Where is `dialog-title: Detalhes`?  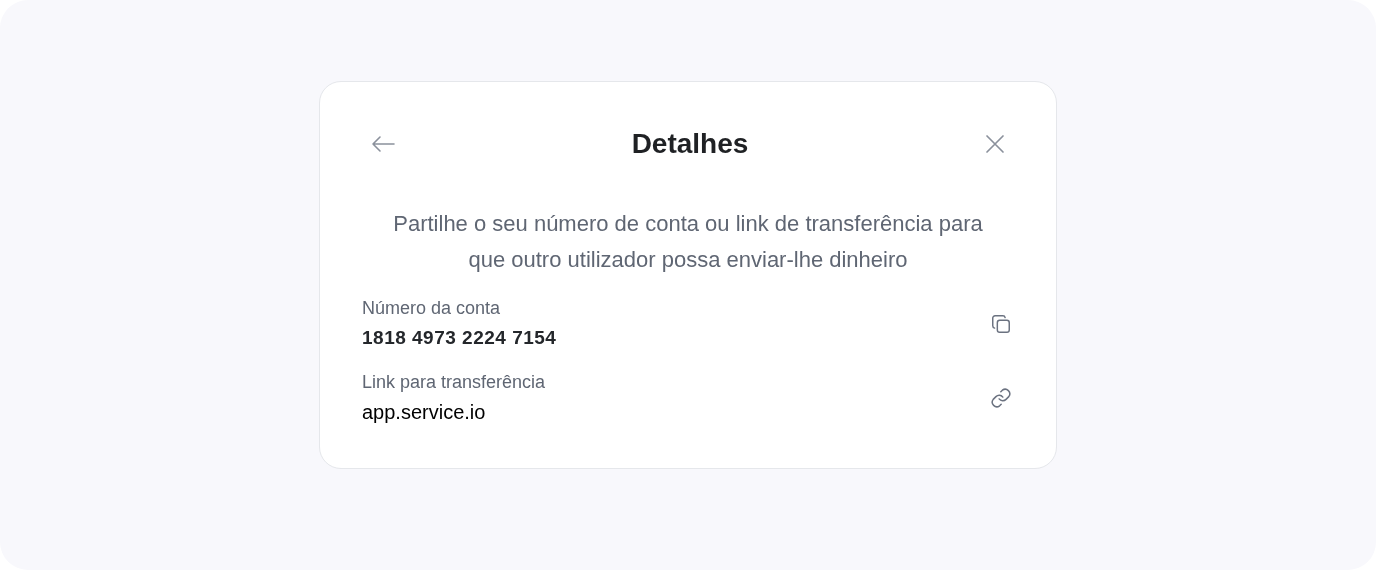 dialog-title: Detalhes is located at coordinates (690, 144).